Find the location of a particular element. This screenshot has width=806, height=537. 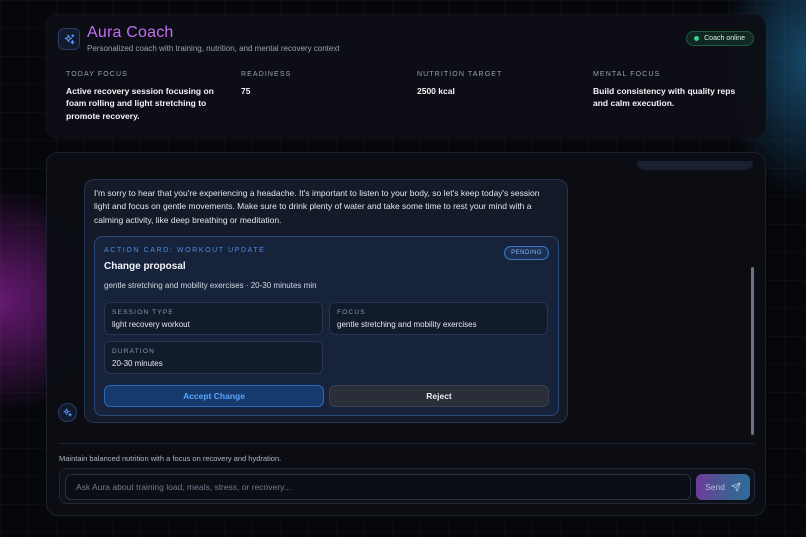

app-title: Aura Coach is located at coordinates (130, 32).